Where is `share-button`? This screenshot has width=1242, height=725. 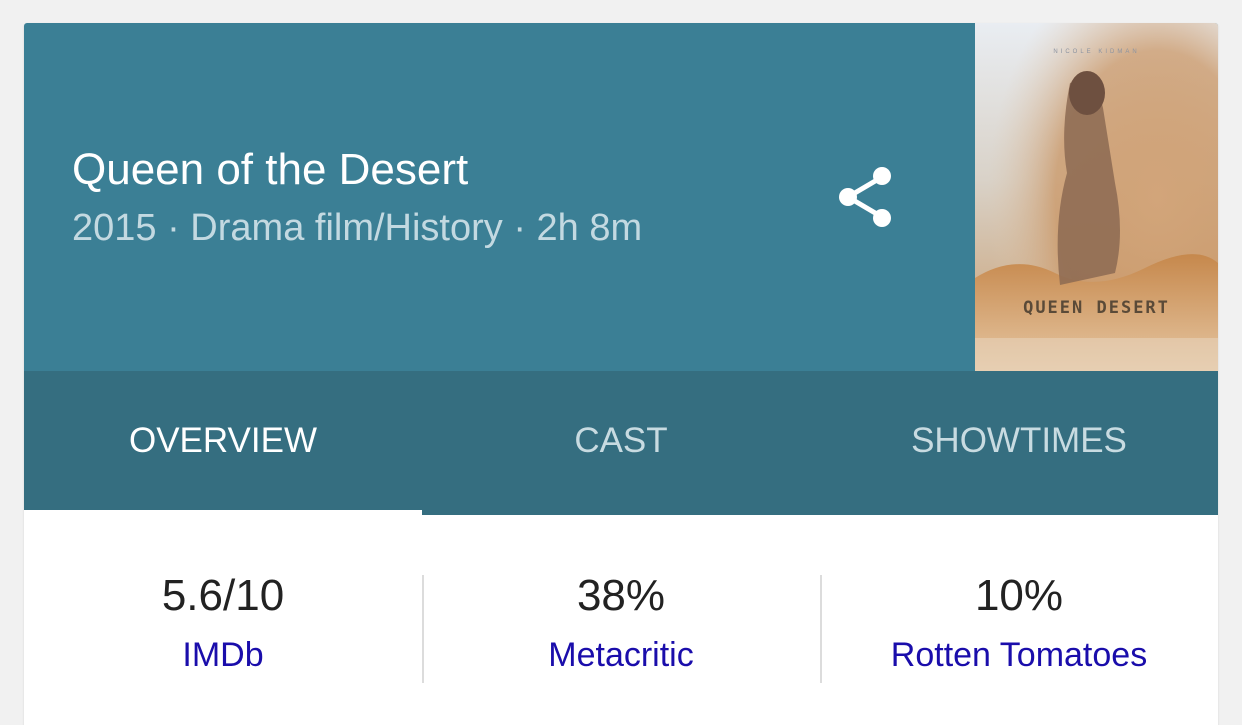 share-button is located at coordinates (866, 197).